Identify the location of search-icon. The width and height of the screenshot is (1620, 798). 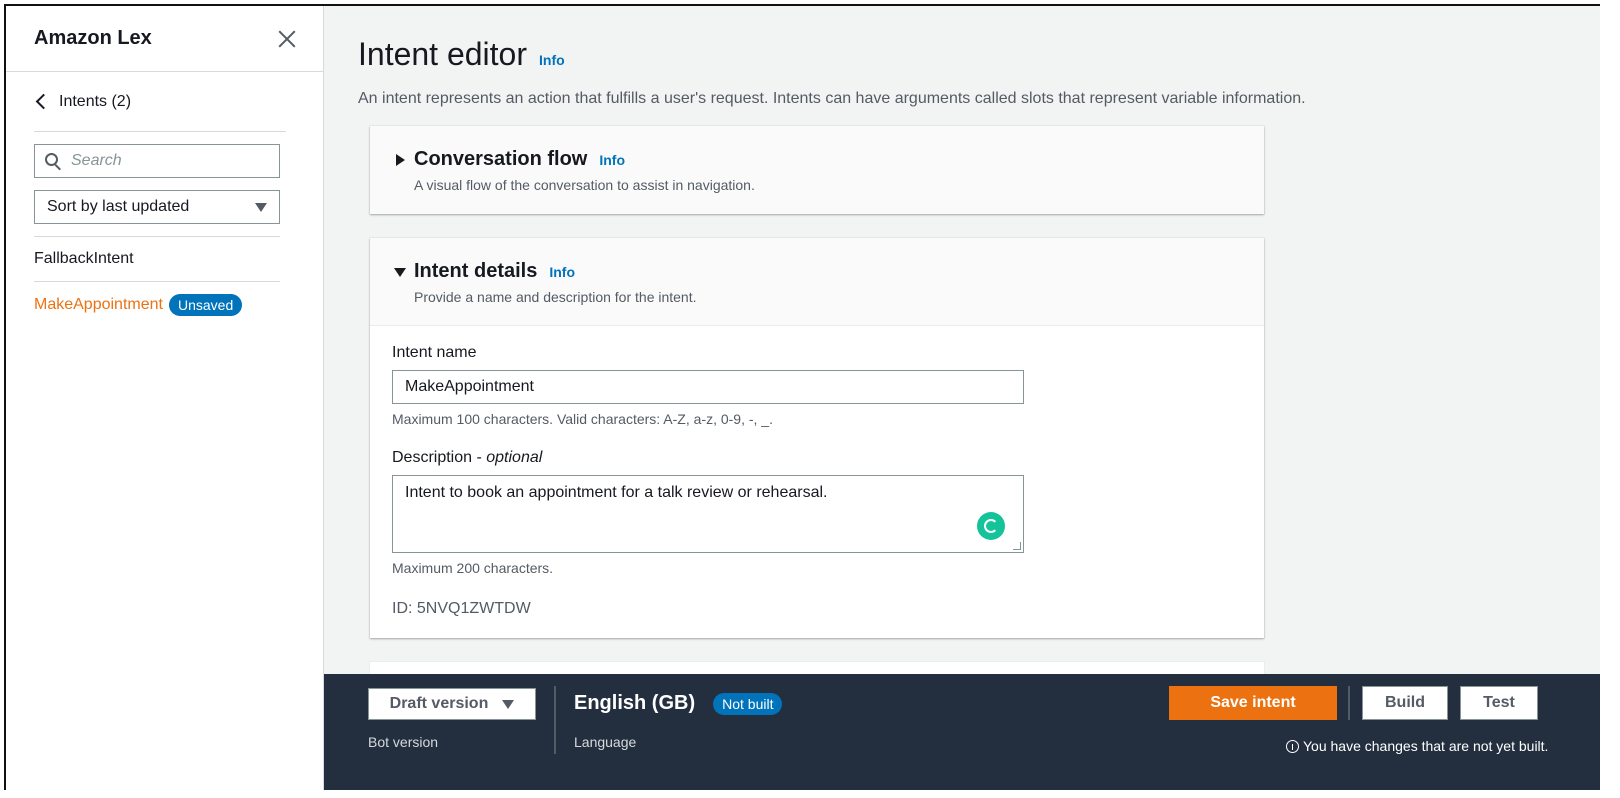
(53, 162).